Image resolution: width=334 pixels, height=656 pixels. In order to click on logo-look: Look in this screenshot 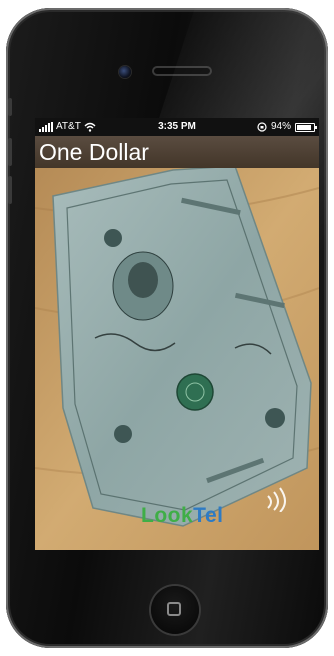, I will do `click(167, 515)`.